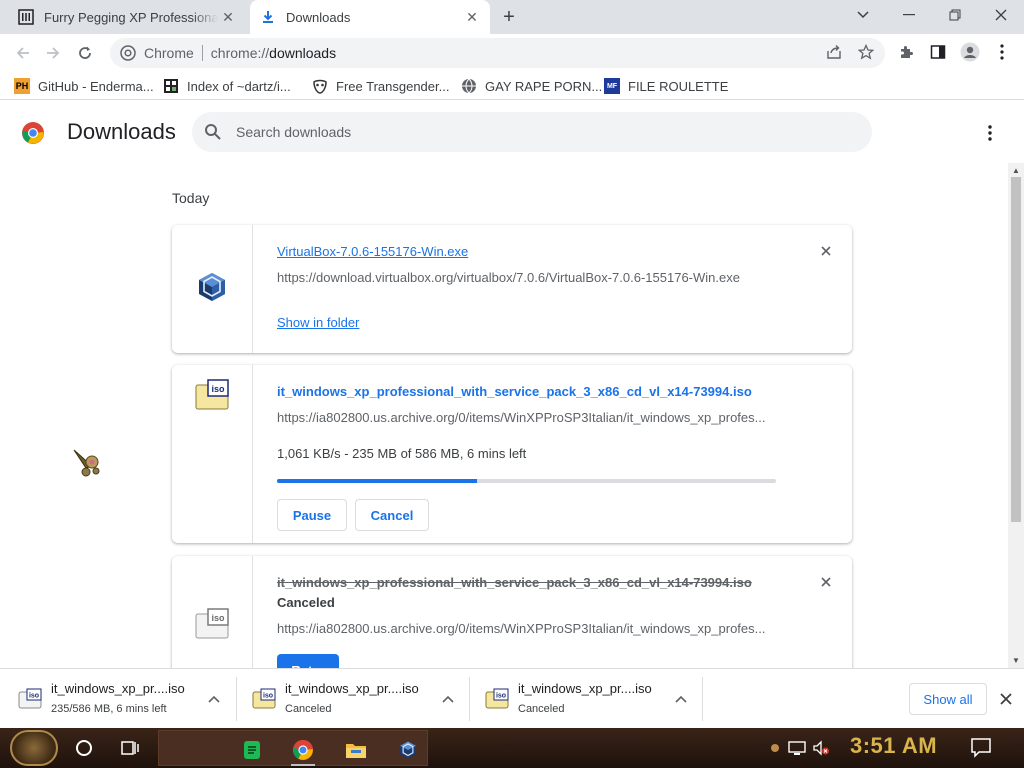  What do you see at coordinates (308, 661) in the screenshot?
I see `retry-button: Retry` at bounding box center [308, 661].